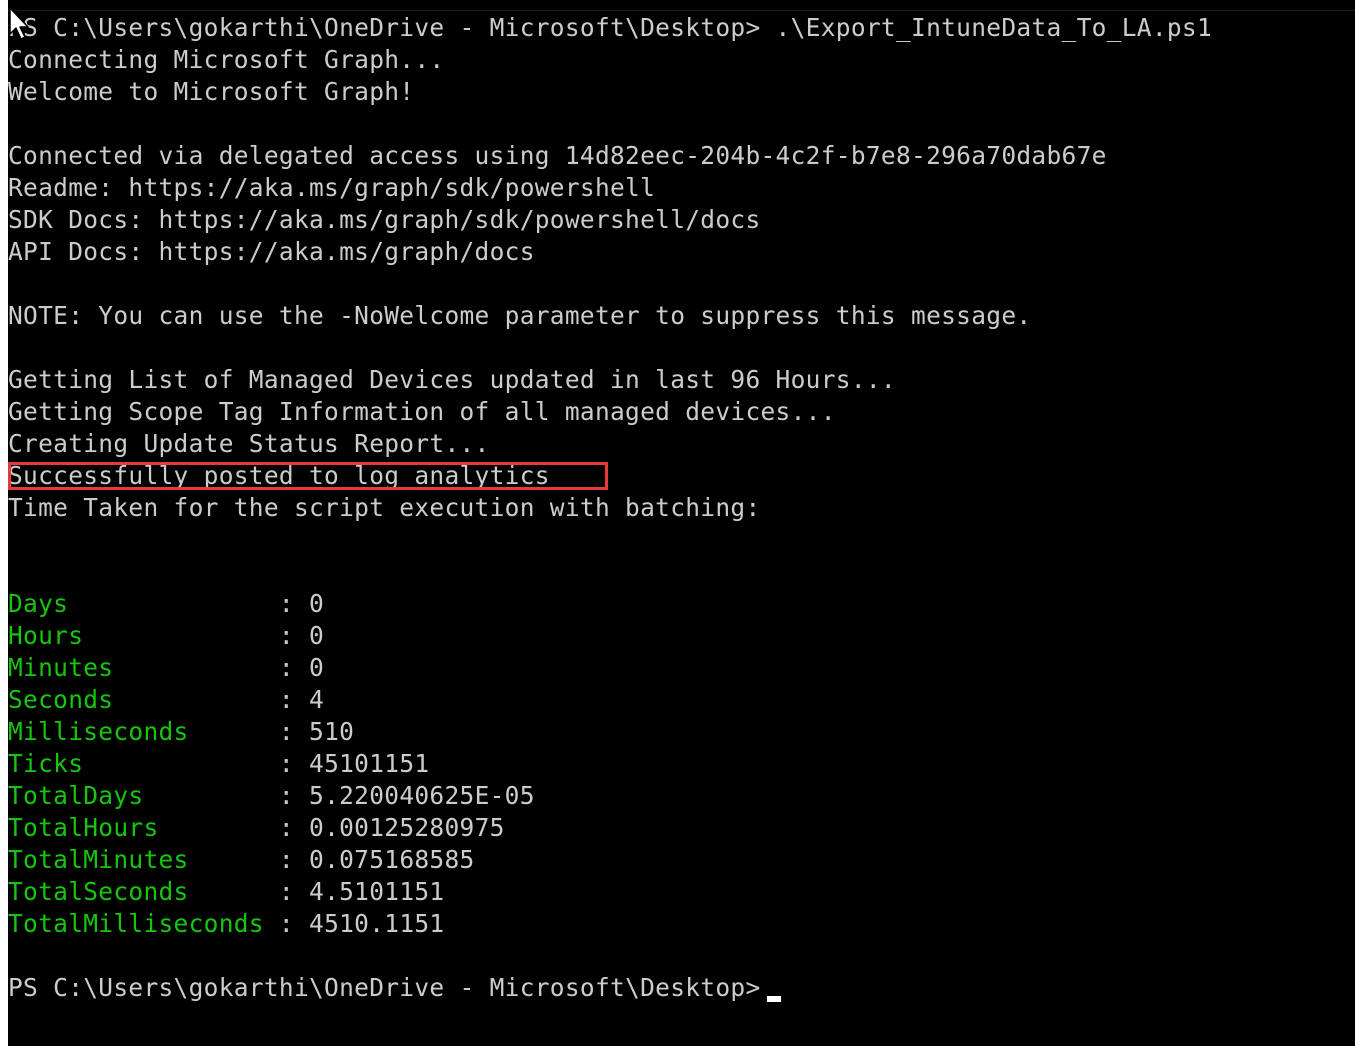  What do you see at coordinates (610, 700) in the screenshot?
I see `timespan-row-seconds: Seconds : 4` at bounding box center [610, 700].